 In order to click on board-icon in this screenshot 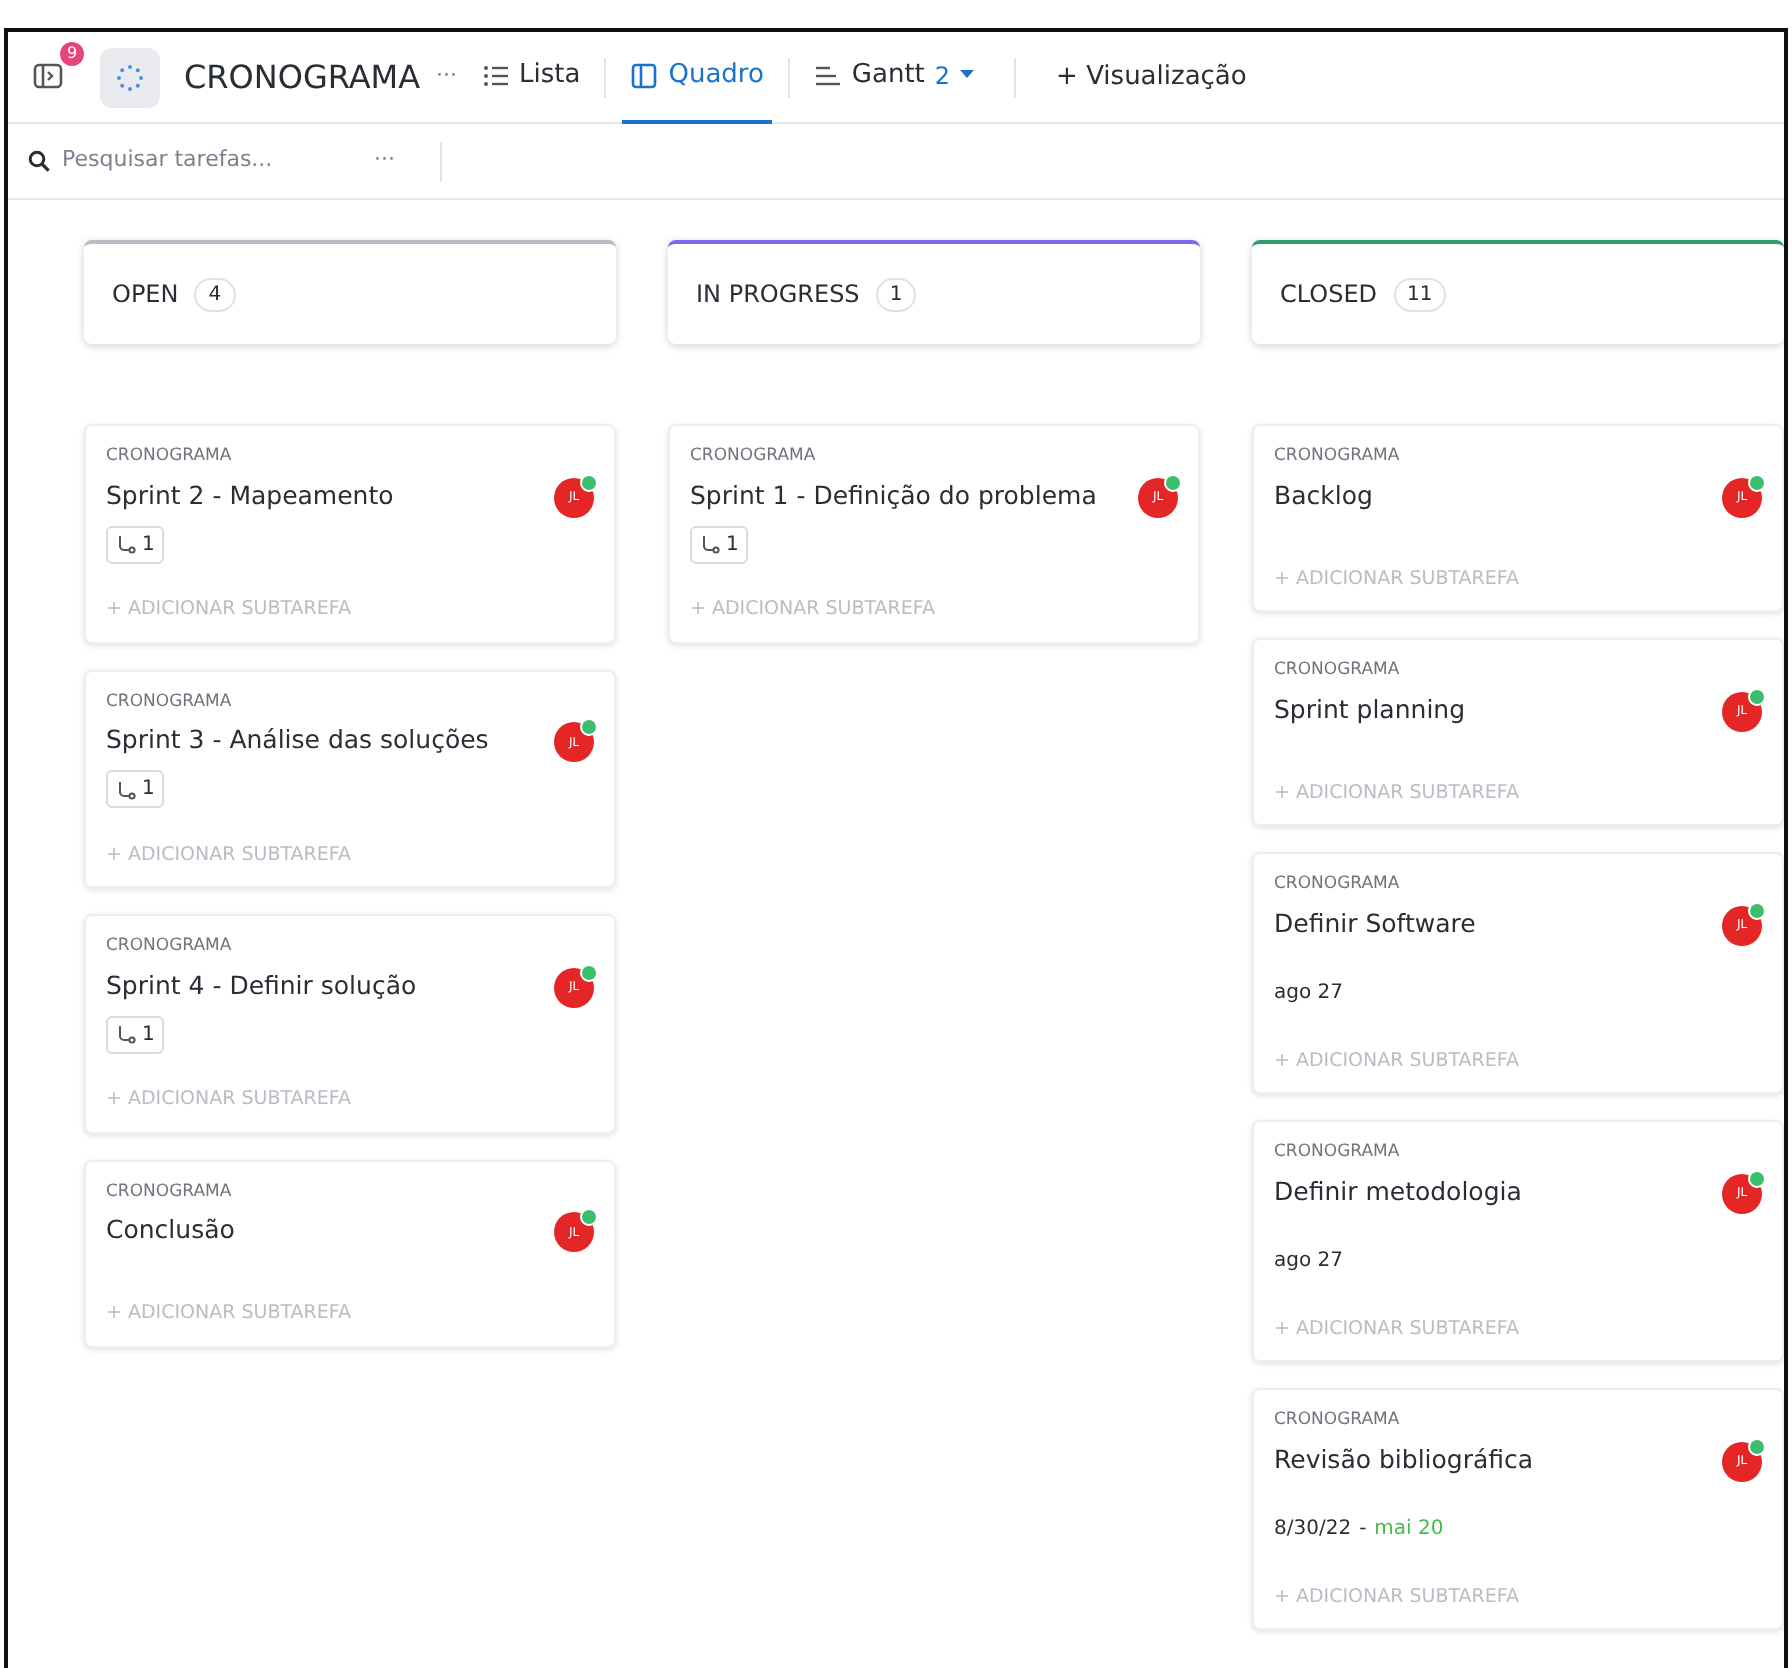, I will do `click(644, 75)`.